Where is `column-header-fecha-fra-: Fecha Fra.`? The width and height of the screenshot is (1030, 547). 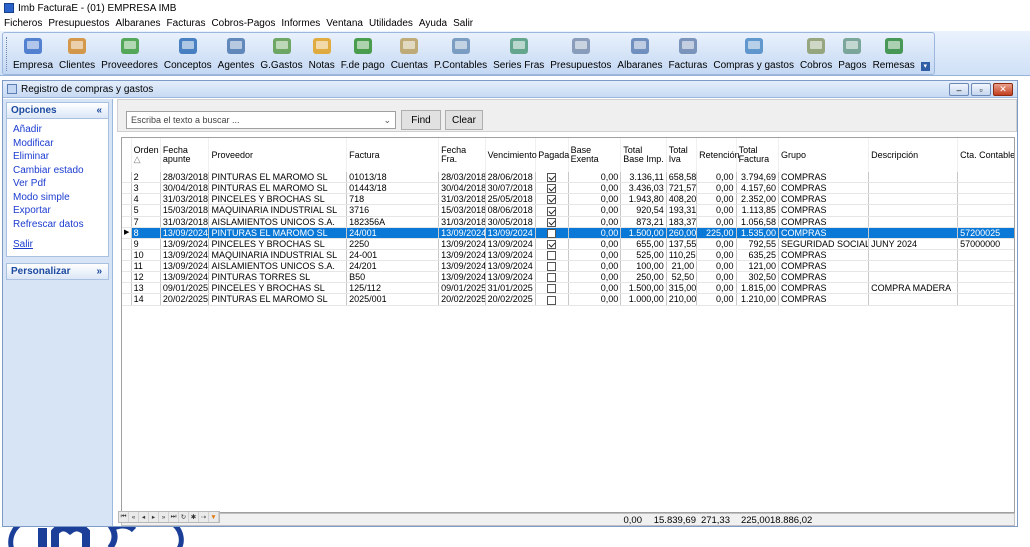
column-header-fecha-fra-: Fecha Fra. is located at coordinates (462, 155).